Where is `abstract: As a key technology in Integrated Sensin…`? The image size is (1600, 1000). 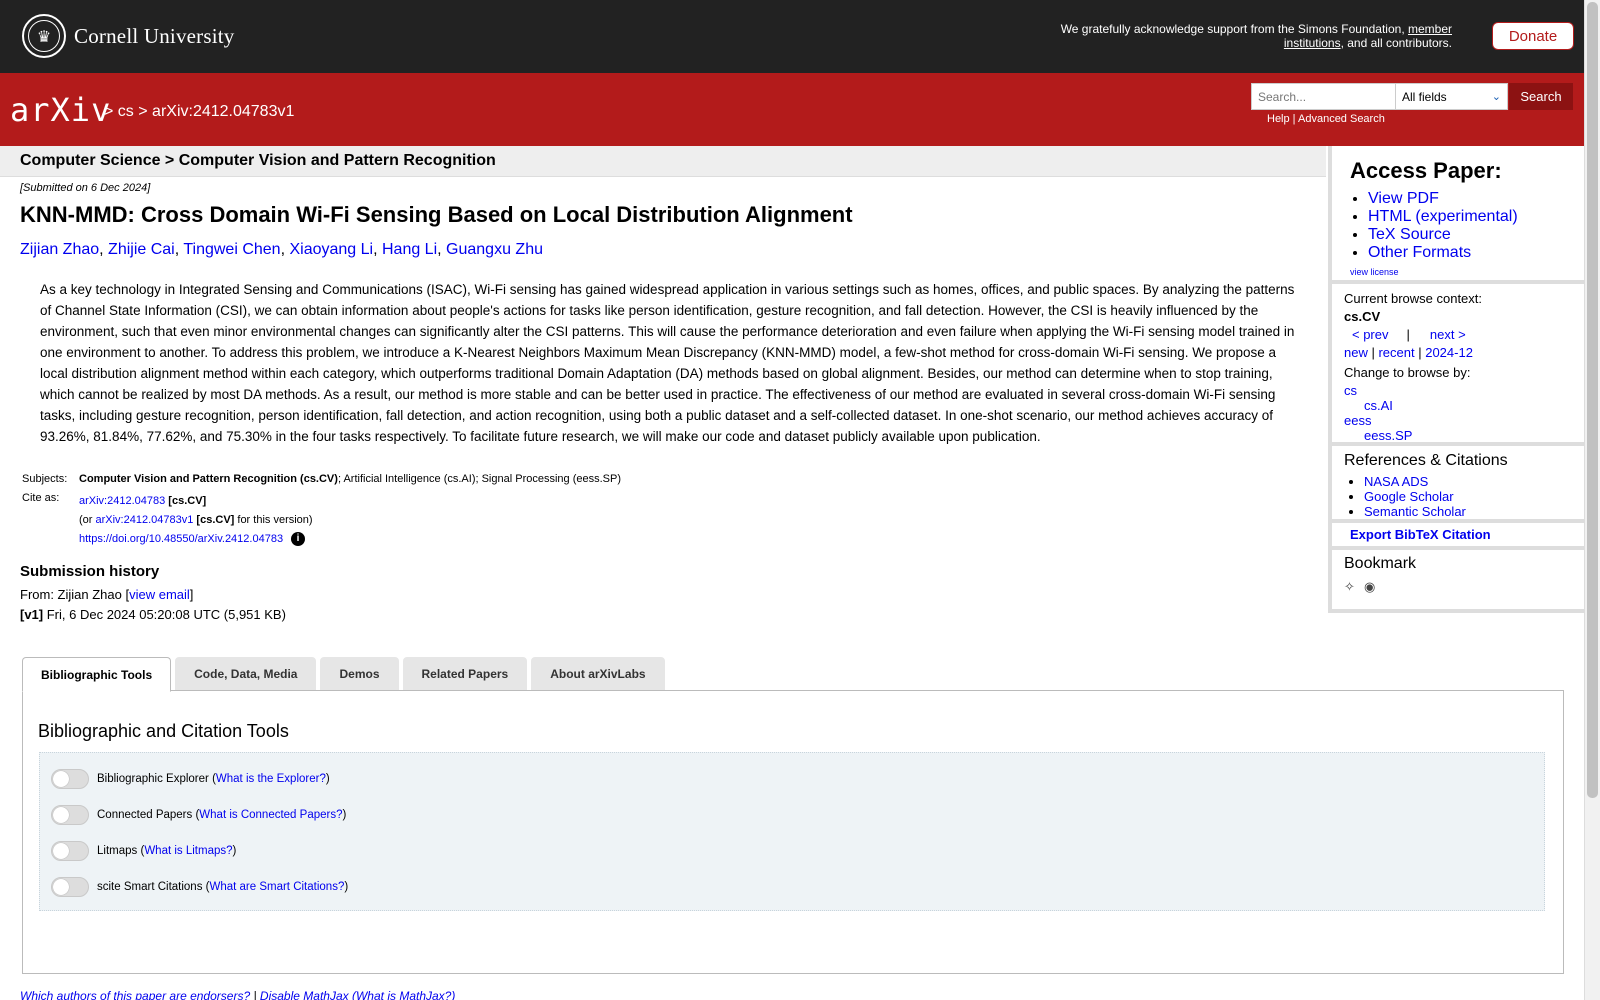
abstract: As a key technology in Integrated Sensin… is located at coordinates (667, 363).